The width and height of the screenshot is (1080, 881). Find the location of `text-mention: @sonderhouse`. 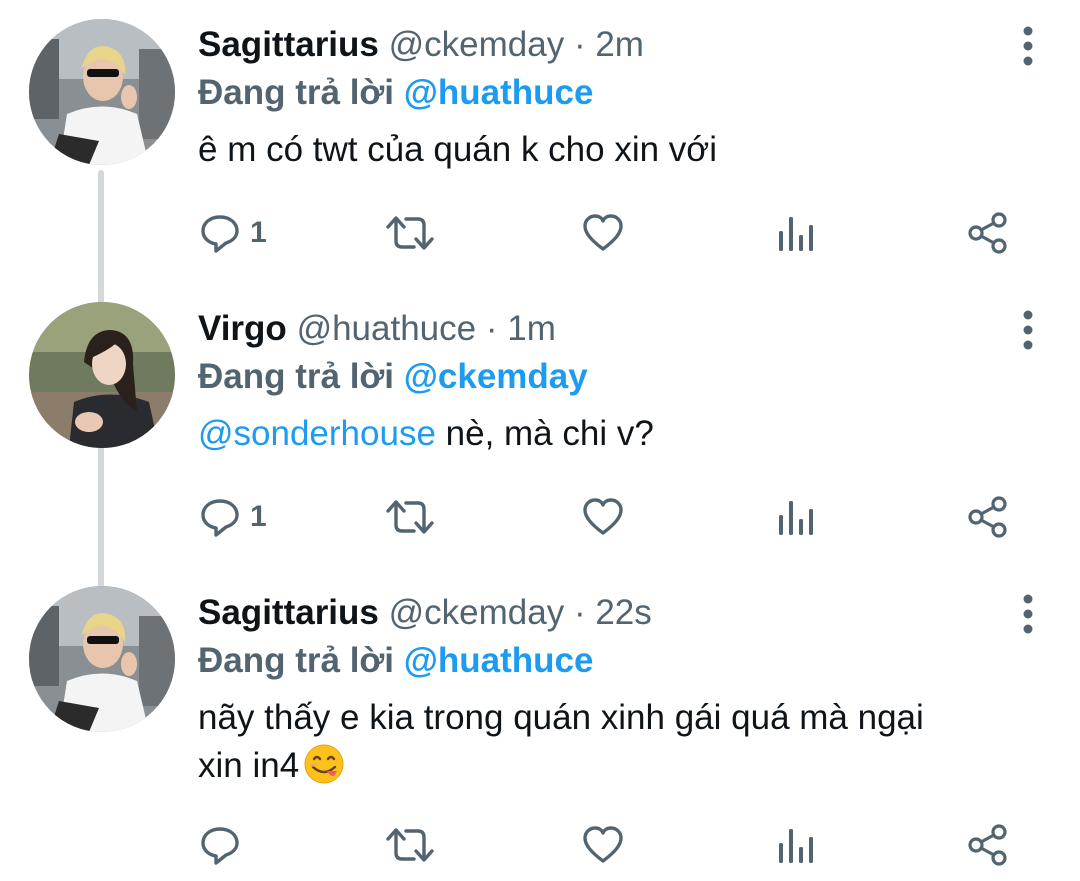

text-mention: @sonderhouse is located at coordinates (317, 433).